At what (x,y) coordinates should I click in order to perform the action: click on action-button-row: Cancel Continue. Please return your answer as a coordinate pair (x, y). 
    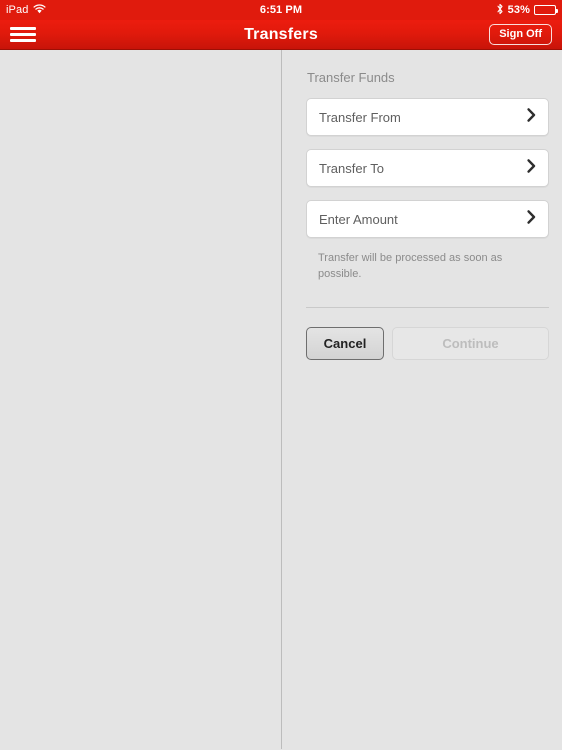
    Looking at the image, I should click on (427, 343).